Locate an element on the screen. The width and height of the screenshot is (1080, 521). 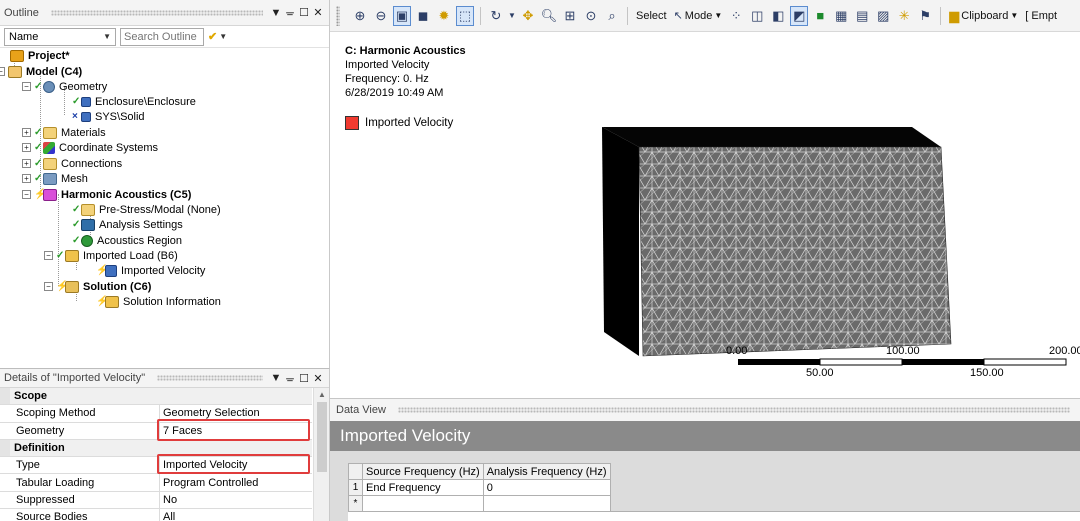
select-element-face-icon: ▨ is located at coordinates (883, 16).